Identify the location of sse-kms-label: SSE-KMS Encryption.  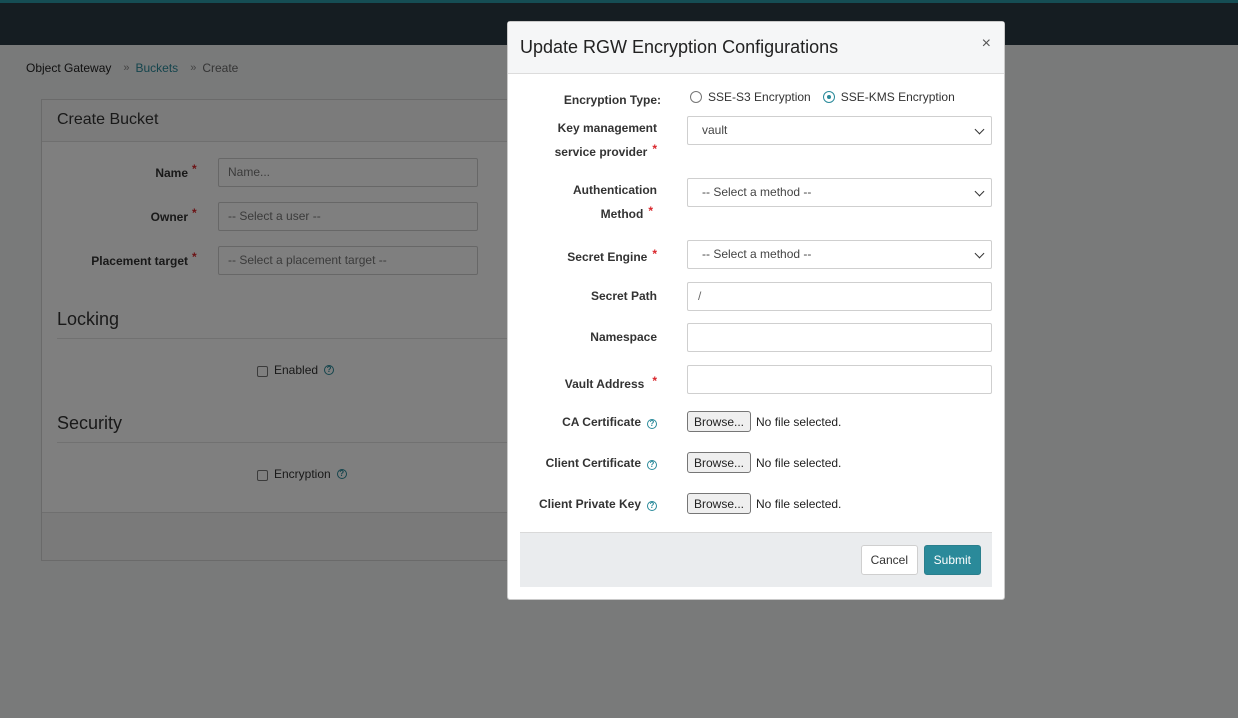
(897, 97).